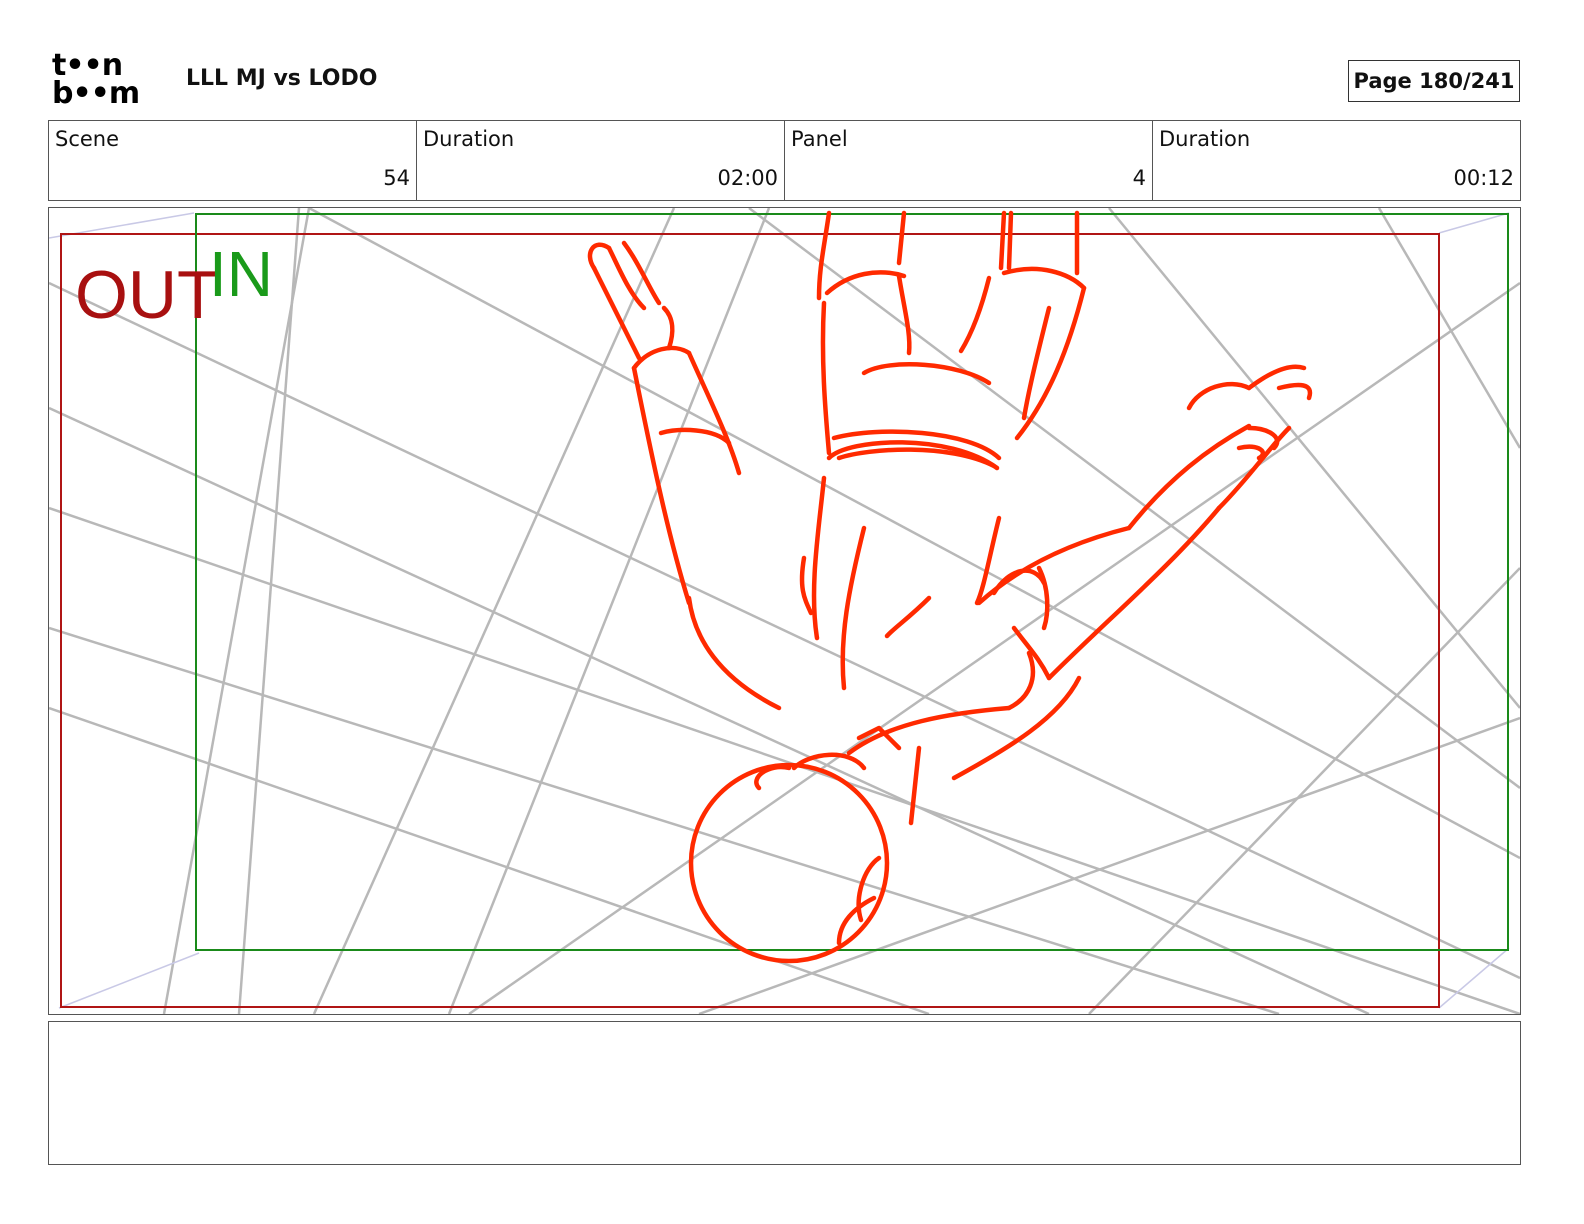  I want to click on page-indicator: Page 180/241, so click(1434, 81).